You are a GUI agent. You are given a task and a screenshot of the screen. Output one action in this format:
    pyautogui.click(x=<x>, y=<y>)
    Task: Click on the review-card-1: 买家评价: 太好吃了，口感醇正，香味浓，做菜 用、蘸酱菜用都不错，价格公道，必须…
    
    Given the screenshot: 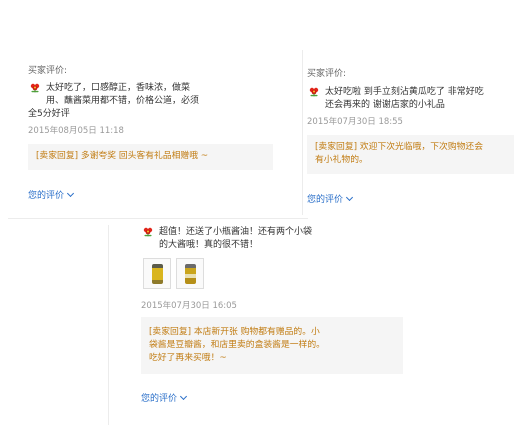 What is the action you would take?
    pyautogui.click(x=153, y=99)
    